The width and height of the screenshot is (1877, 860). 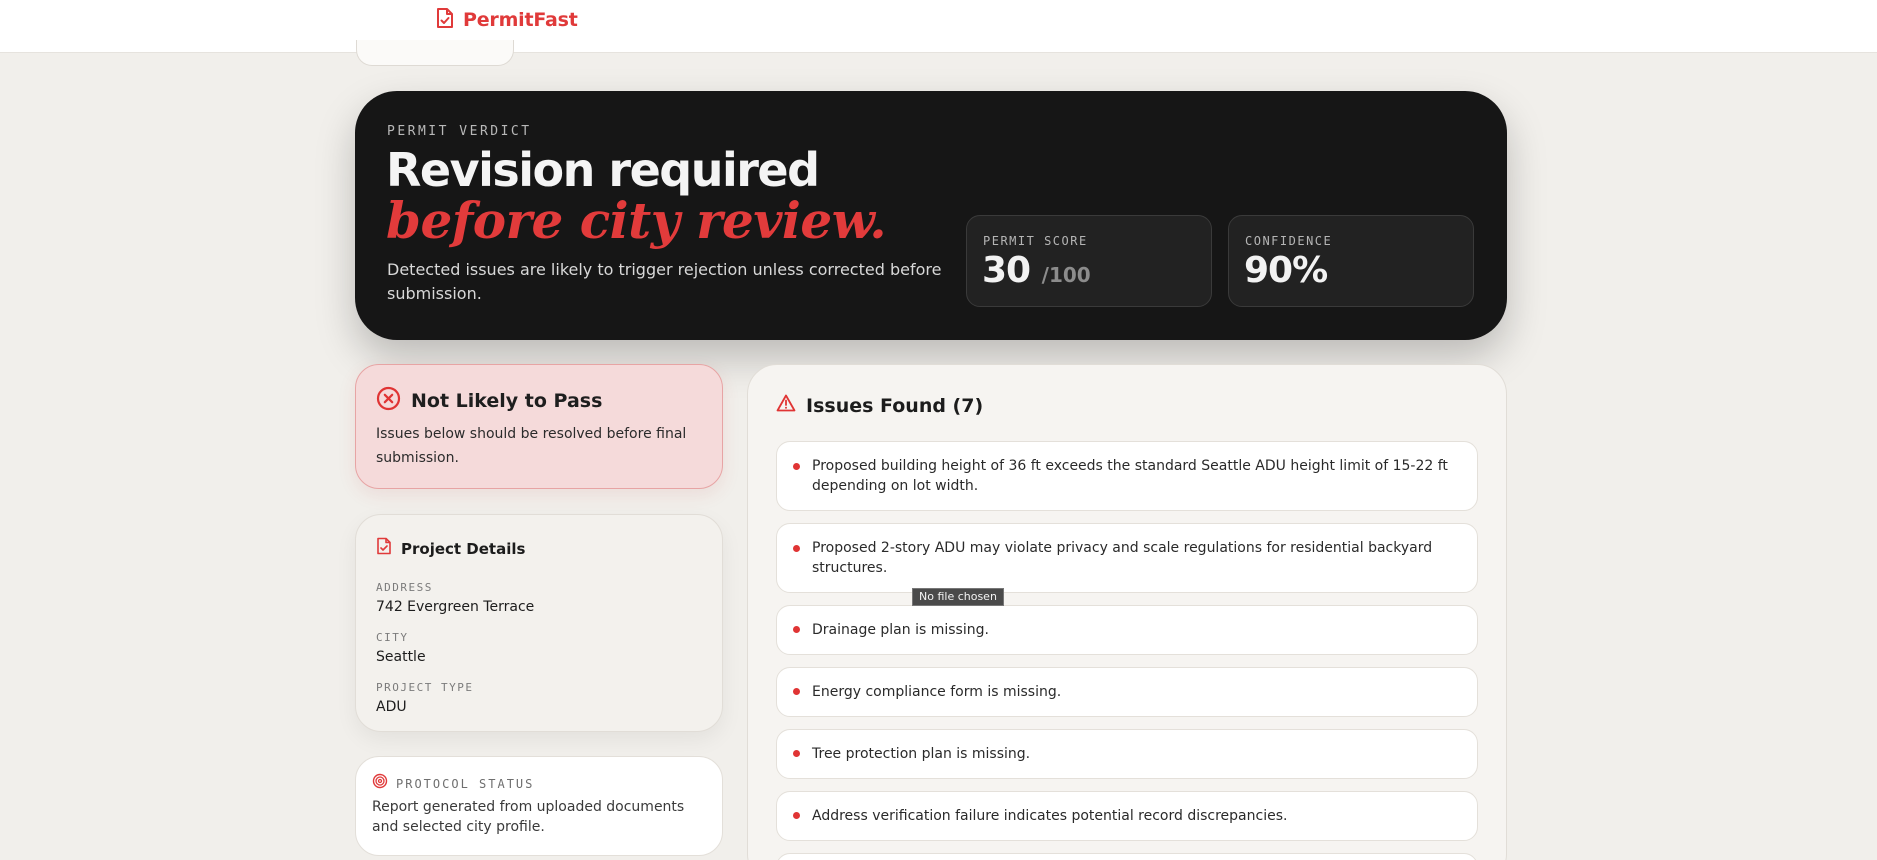 I want to click on file-input-tooltip: No file chosen, so click(x=958, y=597).